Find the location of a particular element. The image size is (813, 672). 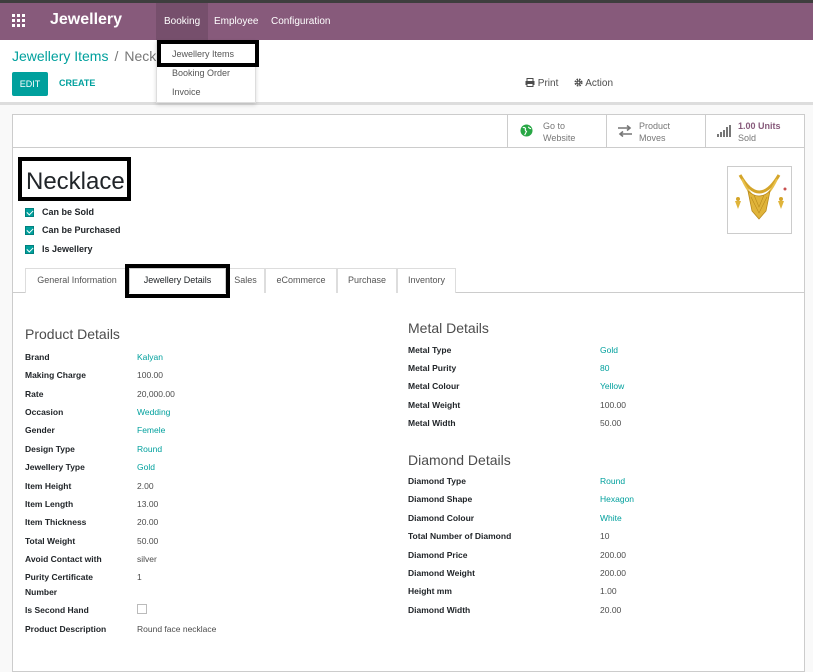

occasion-value: Wedding is located at coordinates (153, 412).